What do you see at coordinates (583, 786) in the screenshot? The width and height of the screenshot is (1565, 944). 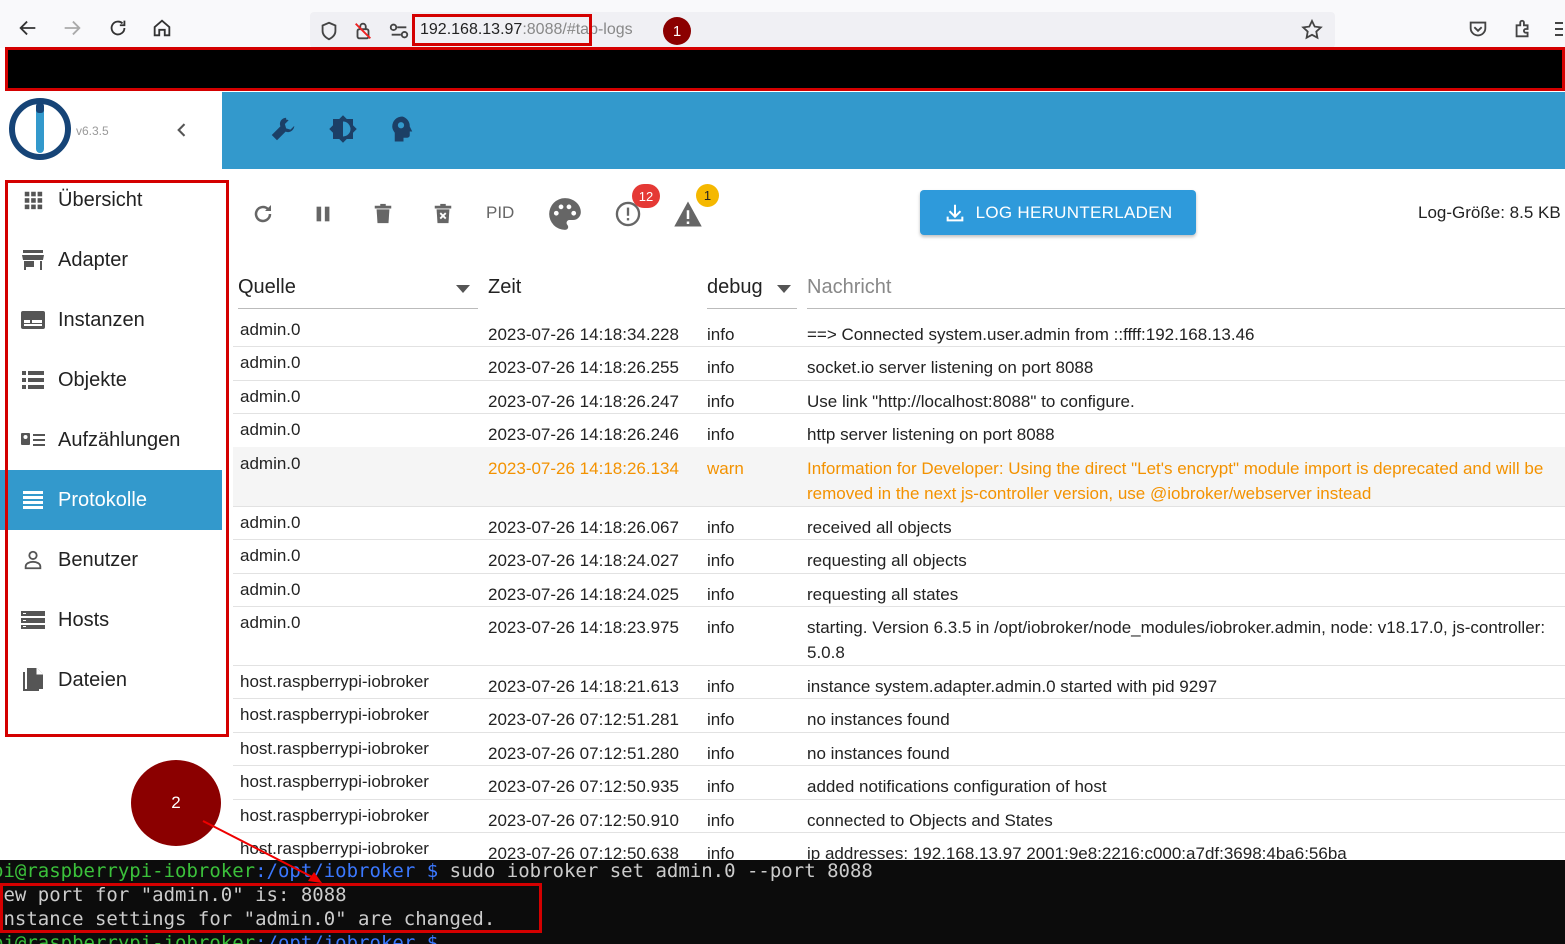 I see `log-time: 2023-07-26 07:12:50.935` at bounding box center [583, 786].